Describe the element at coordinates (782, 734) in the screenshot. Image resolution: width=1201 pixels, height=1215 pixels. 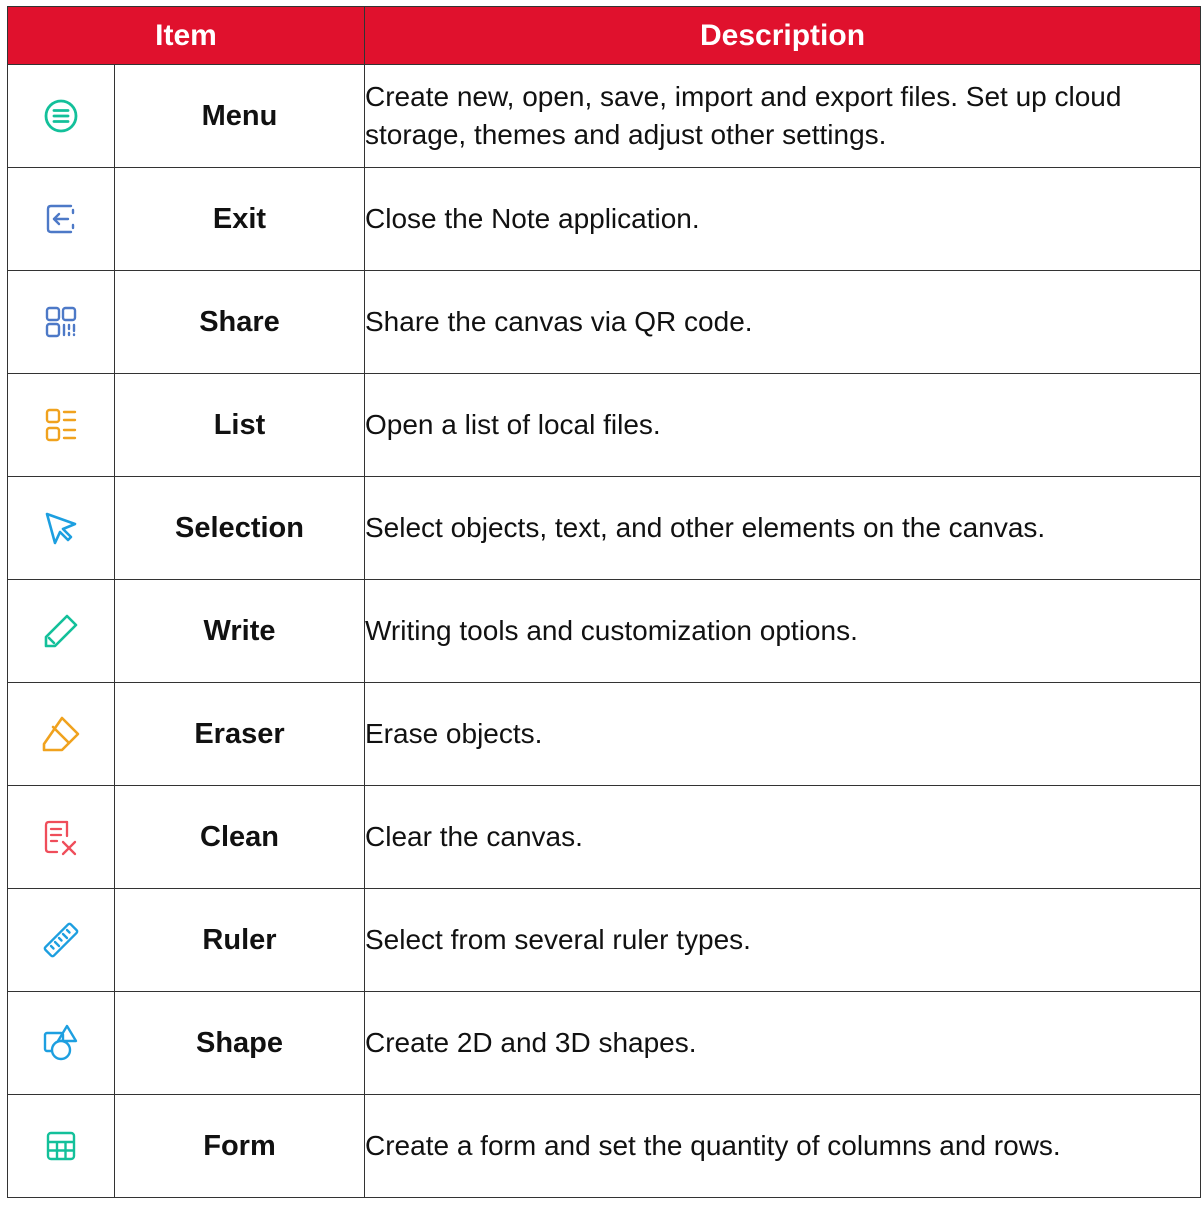
I see `item-description: Erase objects.` at that location.